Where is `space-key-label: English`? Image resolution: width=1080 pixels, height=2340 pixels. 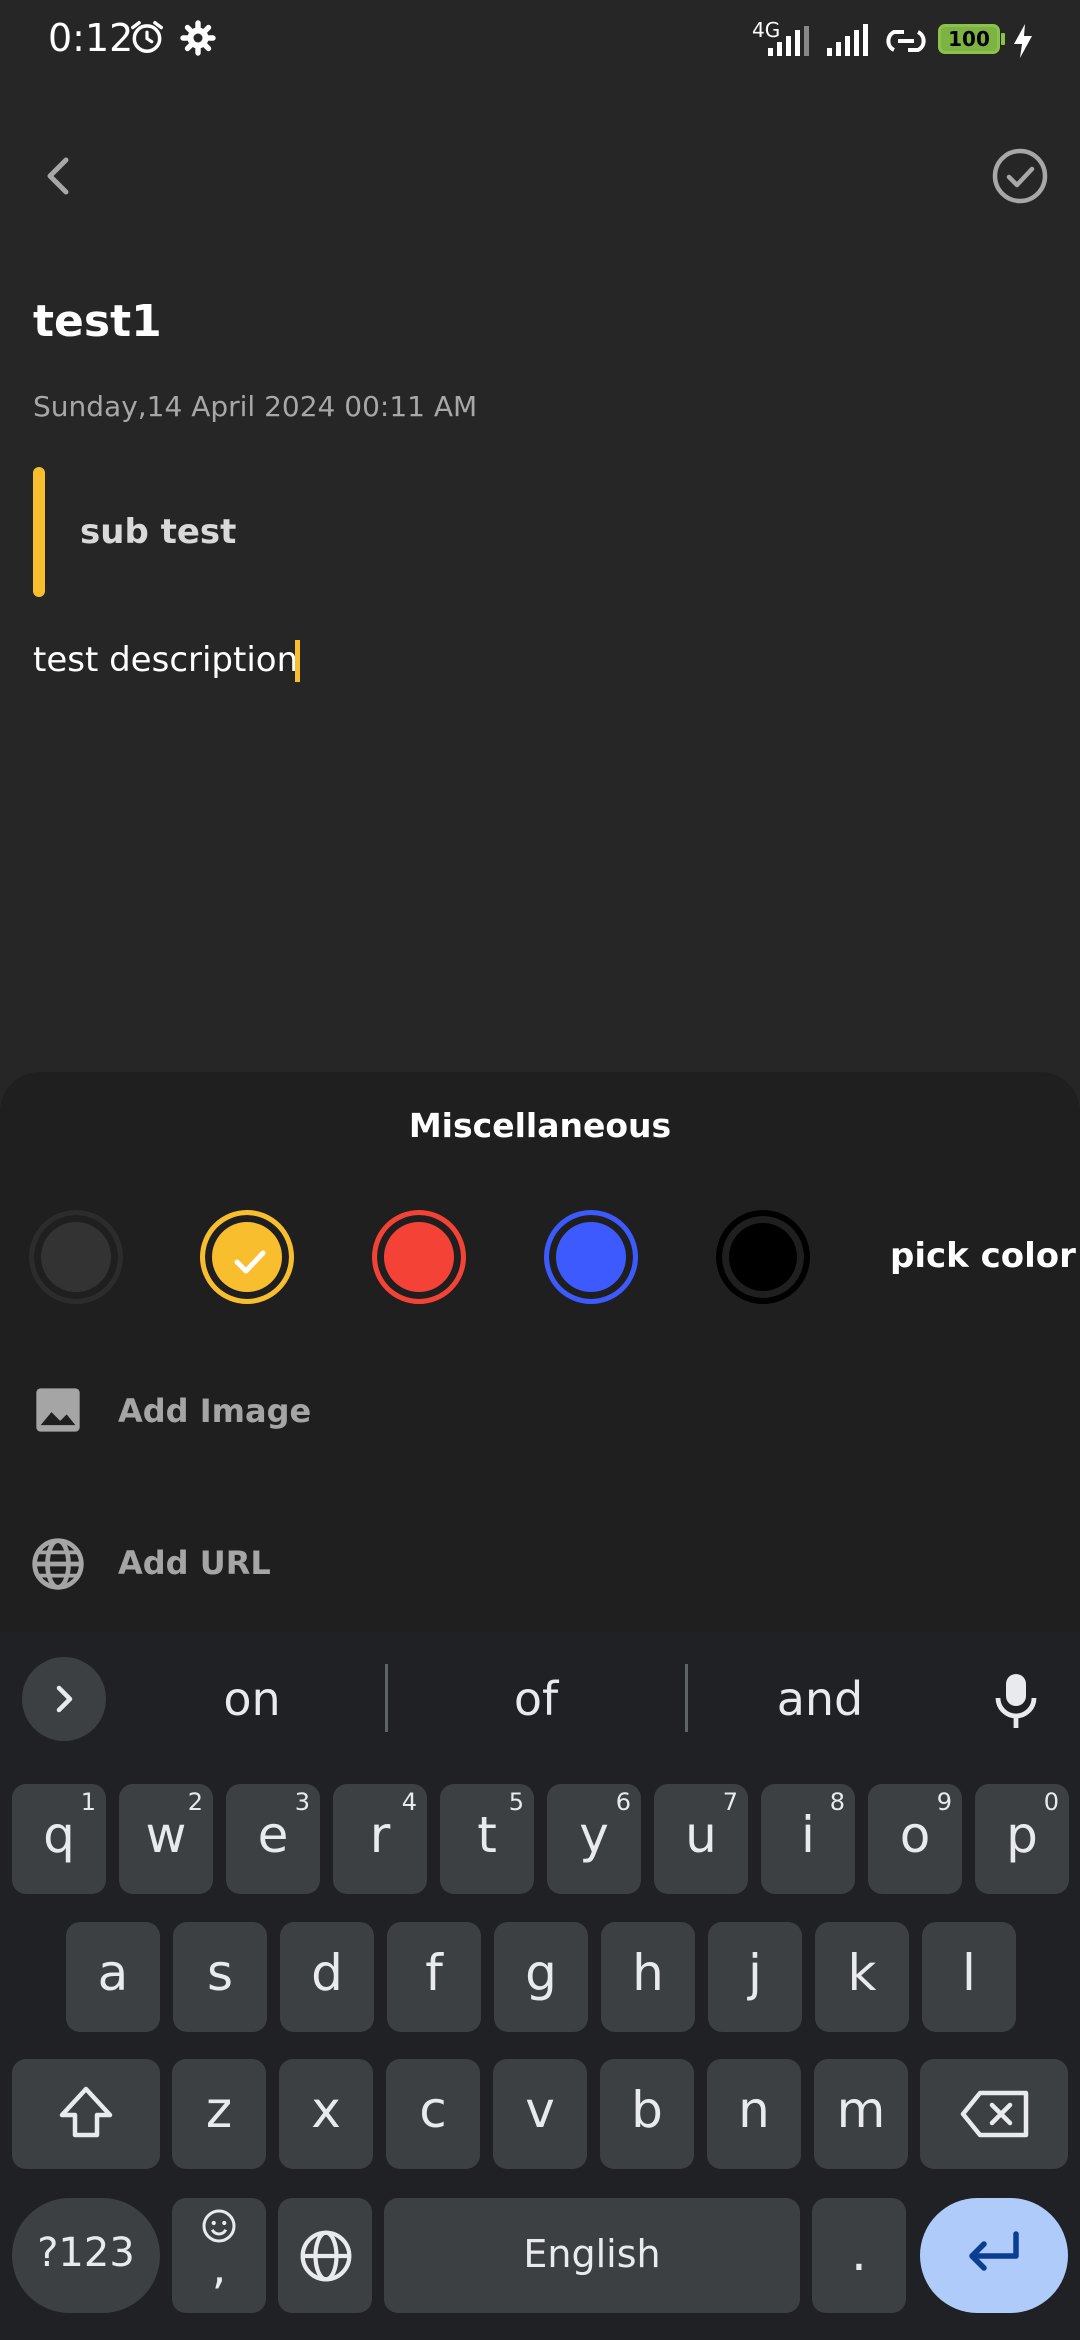 space-key-label: English is located at coordinates (592, 2254).